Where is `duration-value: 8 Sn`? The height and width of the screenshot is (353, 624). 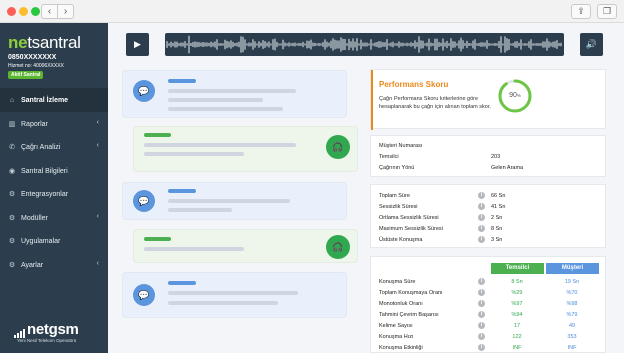
duration-value: 8 Sn is located at coordinates (497, 229).